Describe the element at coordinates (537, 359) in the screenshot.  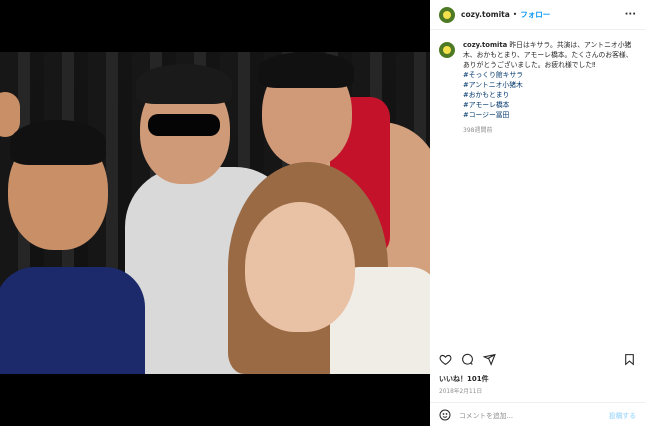
I see `action-bar` at that location.